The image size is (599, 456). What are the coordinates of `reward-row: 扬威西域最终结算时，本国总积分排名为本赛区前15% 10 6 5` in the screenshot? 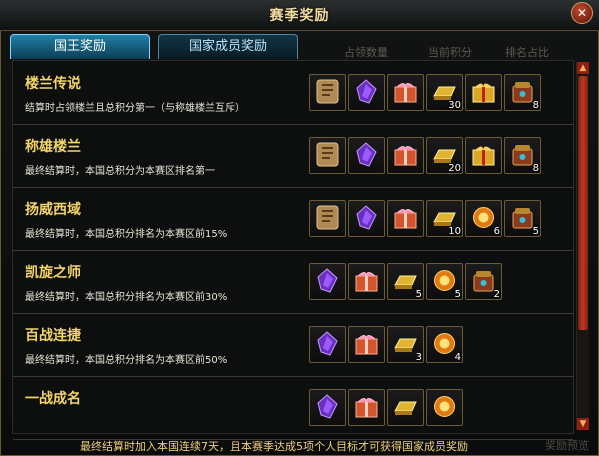 It's located at (293, 219).